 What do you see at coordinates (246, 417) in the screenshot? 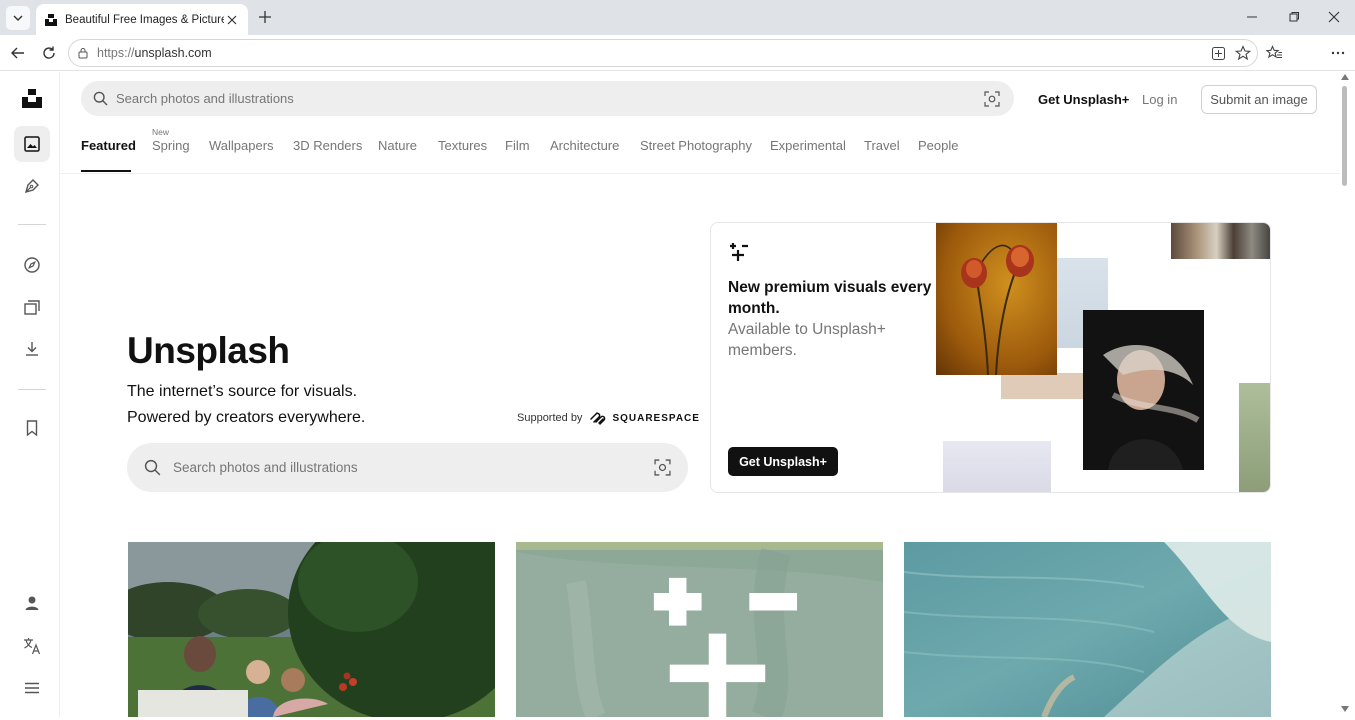
I see `hero-tagline-2: Powered by creators everywhere.` at bounding box center [246, 417].